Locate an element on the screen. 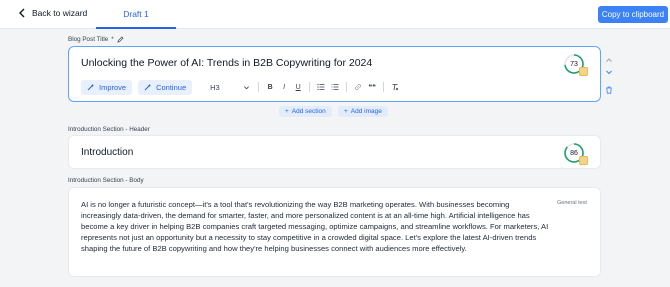 The width and height of the screenshot is (670, 287). move-up-button is located at coordinates (609, 60).